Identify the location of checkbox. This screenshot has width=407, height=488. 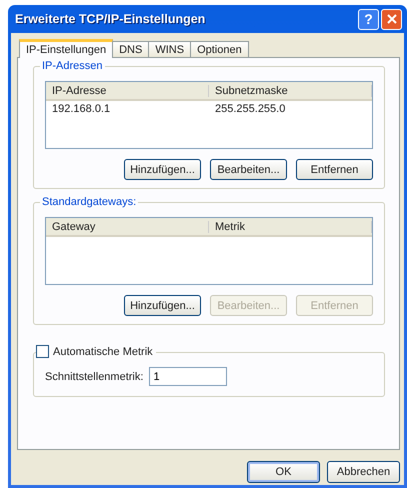
(42, 351).